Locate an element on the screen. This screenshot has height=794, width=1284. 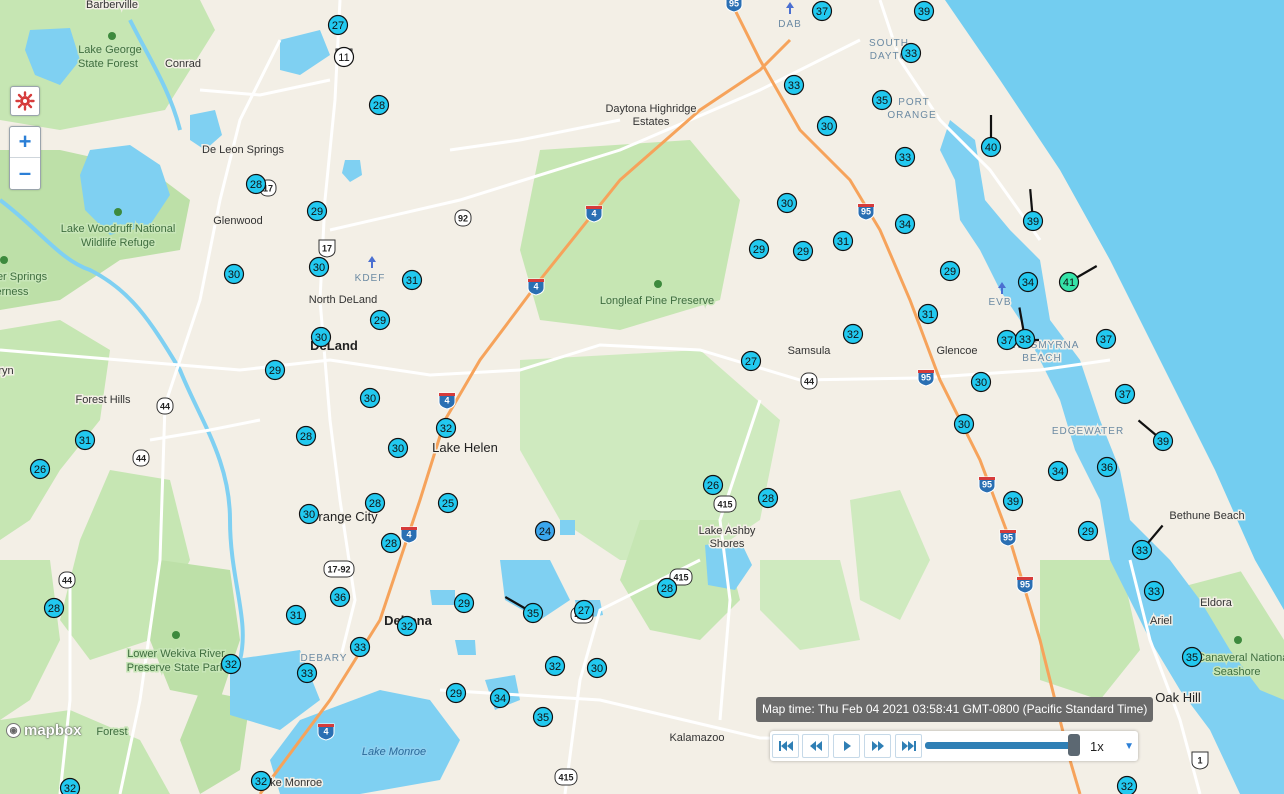
weather-station-s37: 35 is located at coordinates (543, 717).